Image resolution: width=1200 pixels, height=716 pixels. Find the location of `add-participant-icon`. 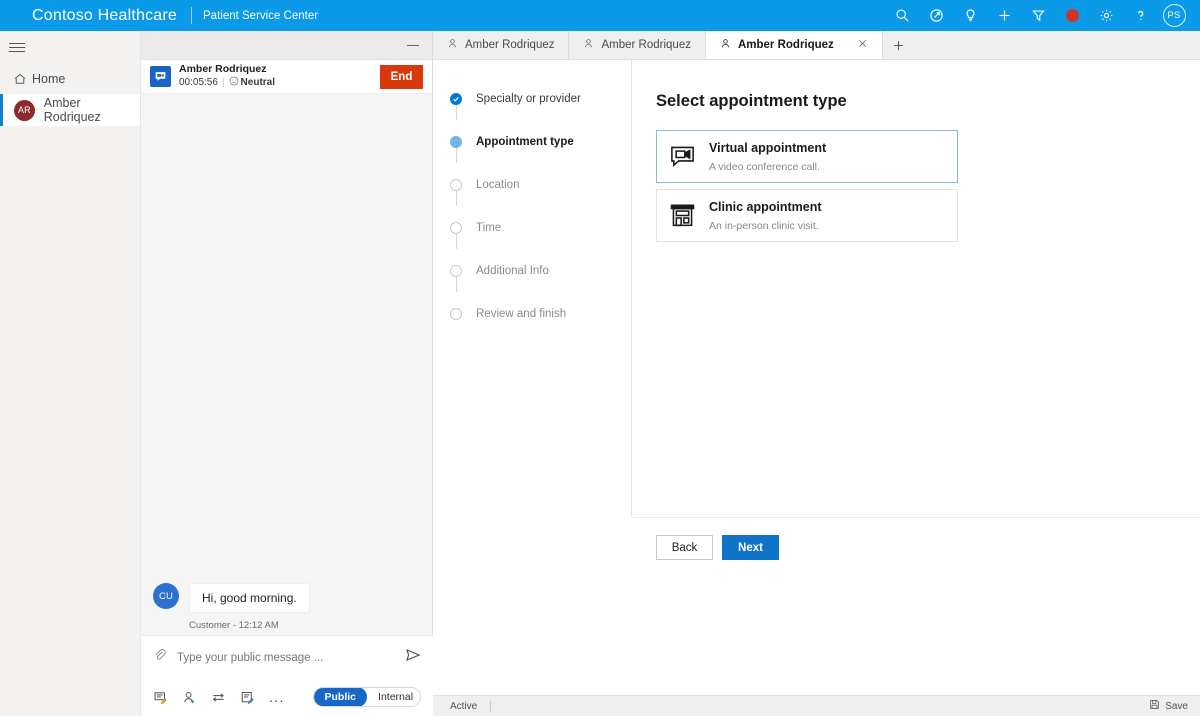

add-participant-icon is located at coordinates (189, 697).